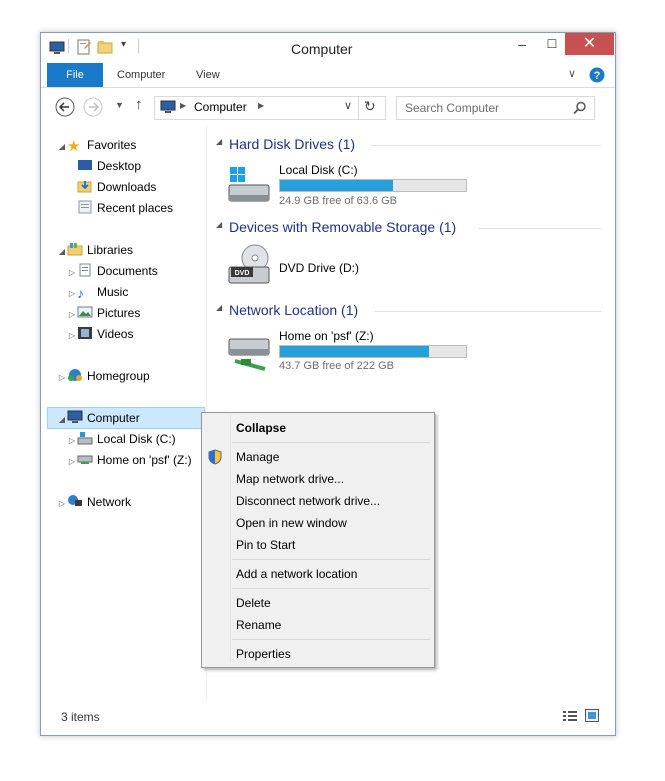  I want to click on documents-icon, so click(85, 270).